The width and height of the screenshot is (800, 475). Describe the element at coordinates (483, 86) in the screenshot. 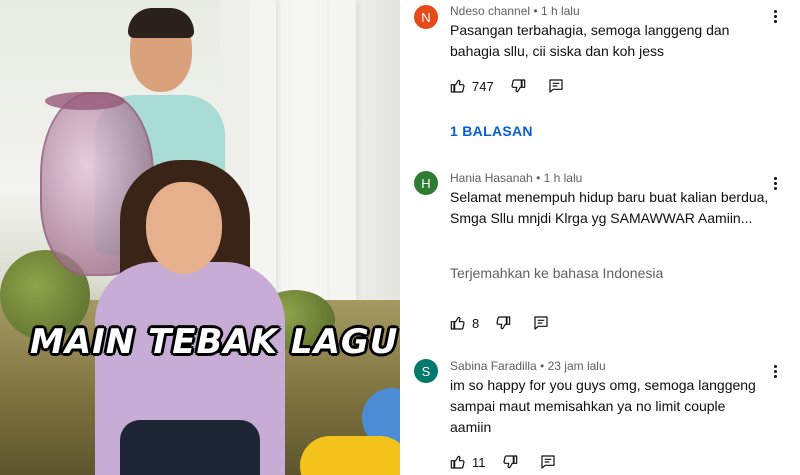

I see `like-count: 747` at that location.